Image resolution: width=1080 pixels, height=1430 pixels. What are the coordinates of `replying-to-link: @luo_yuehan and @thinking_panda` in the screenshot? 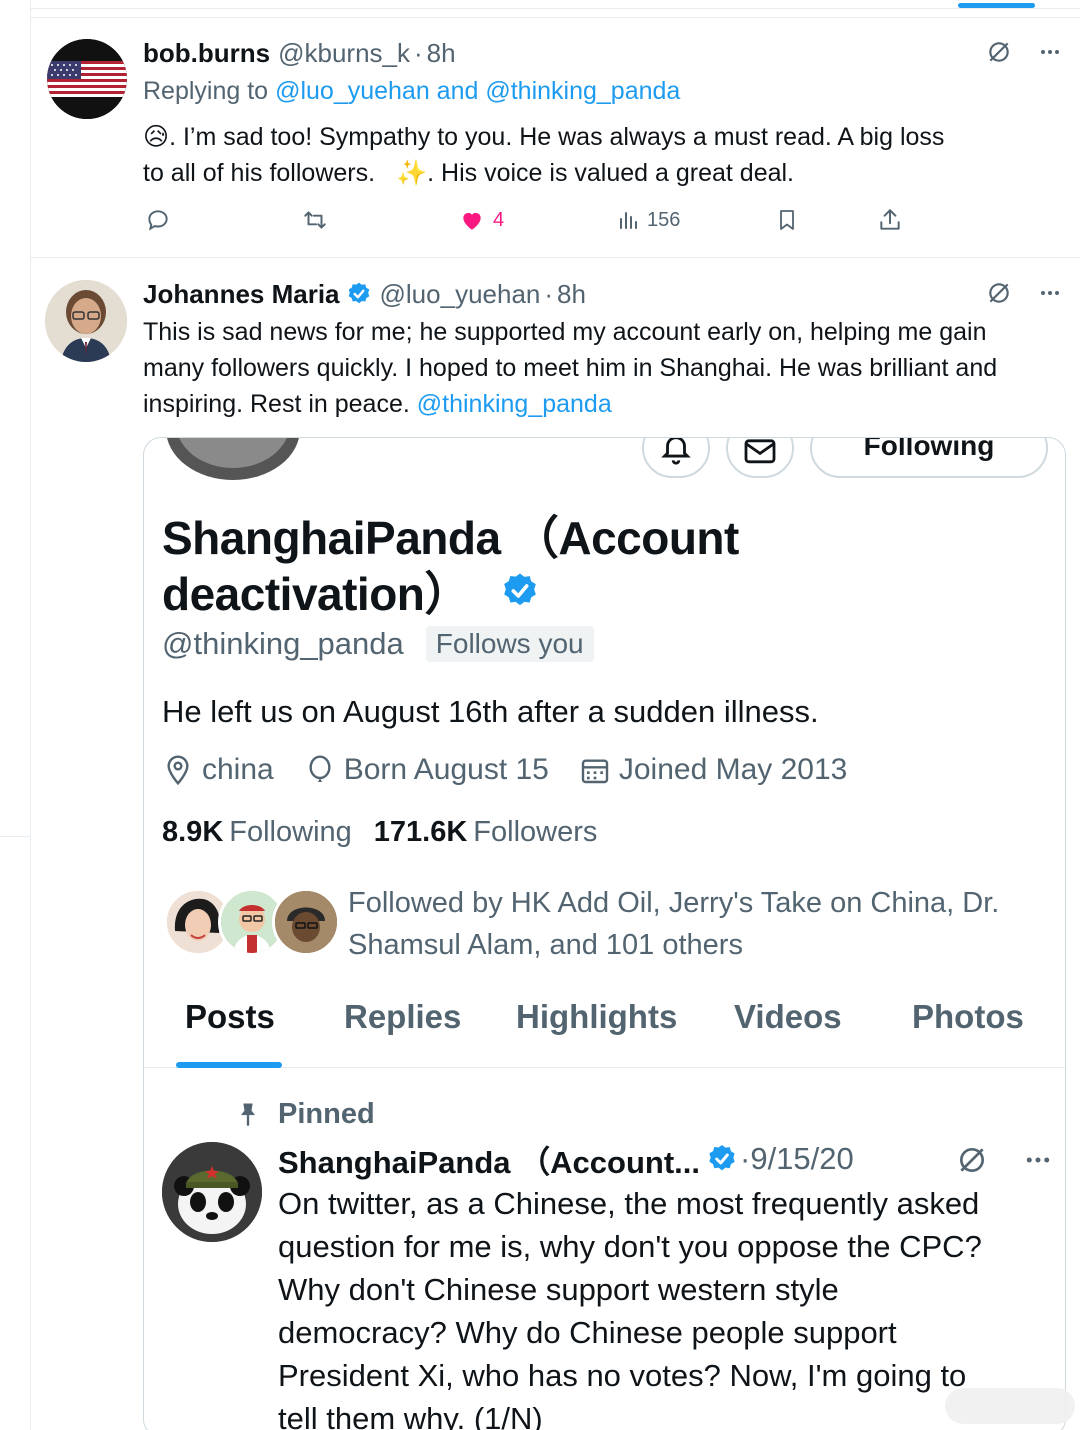 It's located at (477, 91).